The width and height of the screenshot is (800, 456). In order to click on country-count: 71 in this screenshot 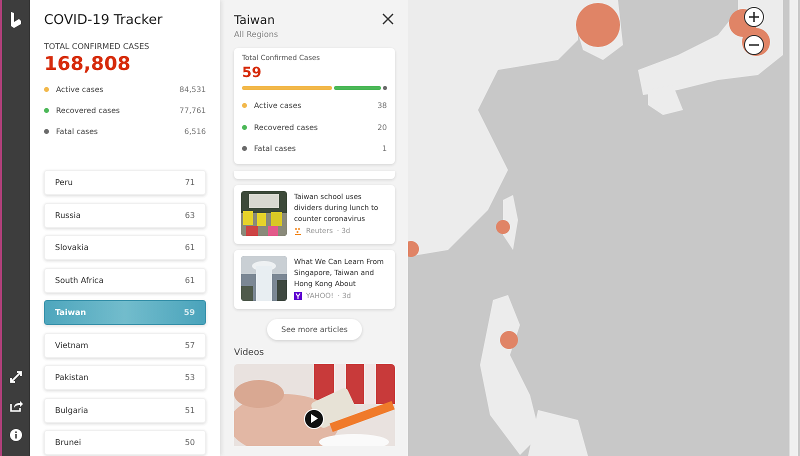, I will do `click(189, 182)`.